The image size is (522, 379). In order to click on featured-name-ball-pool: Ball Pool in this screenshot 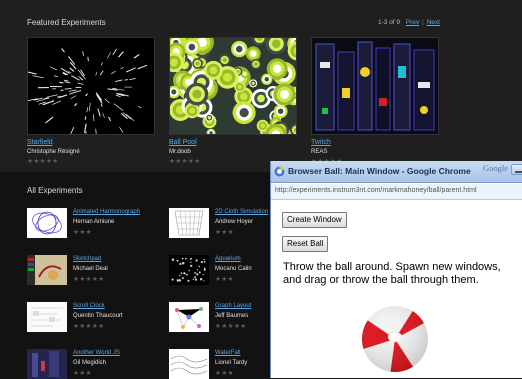, I will do `click(183, 142)`.